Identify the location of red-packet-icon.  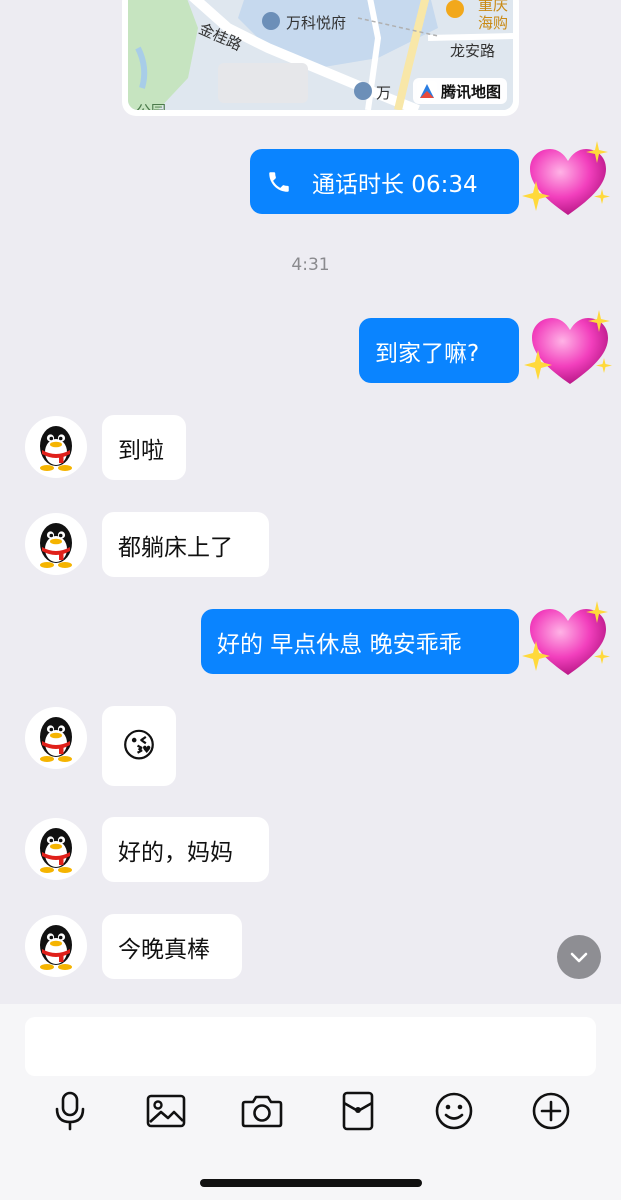
(358, 1111).